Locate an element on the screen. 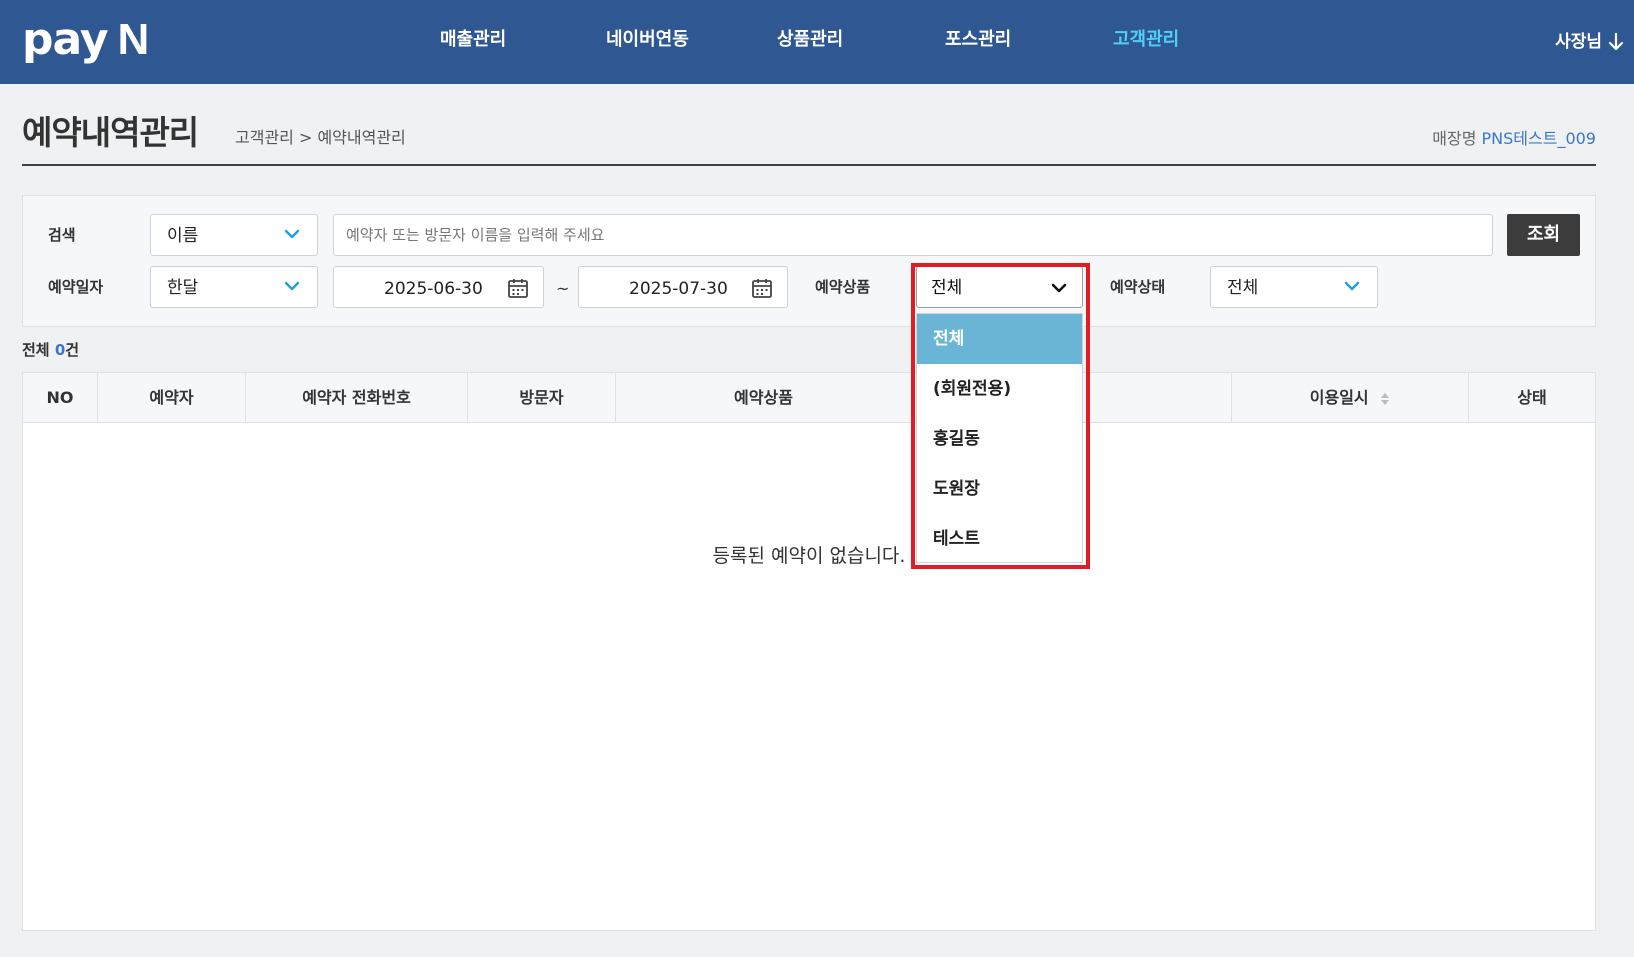  search-type-value: 이름 is located at coordinates (183, 236).